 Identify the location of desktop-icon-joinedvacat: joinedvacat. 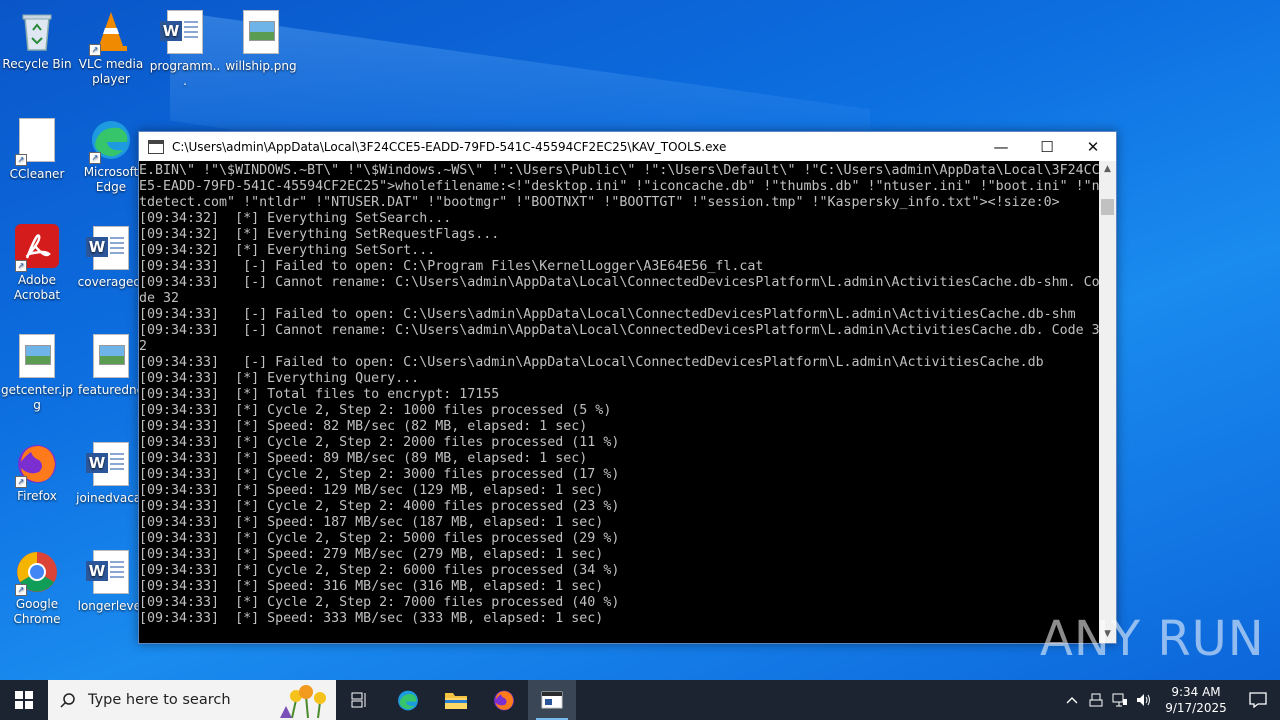
(111, 473).